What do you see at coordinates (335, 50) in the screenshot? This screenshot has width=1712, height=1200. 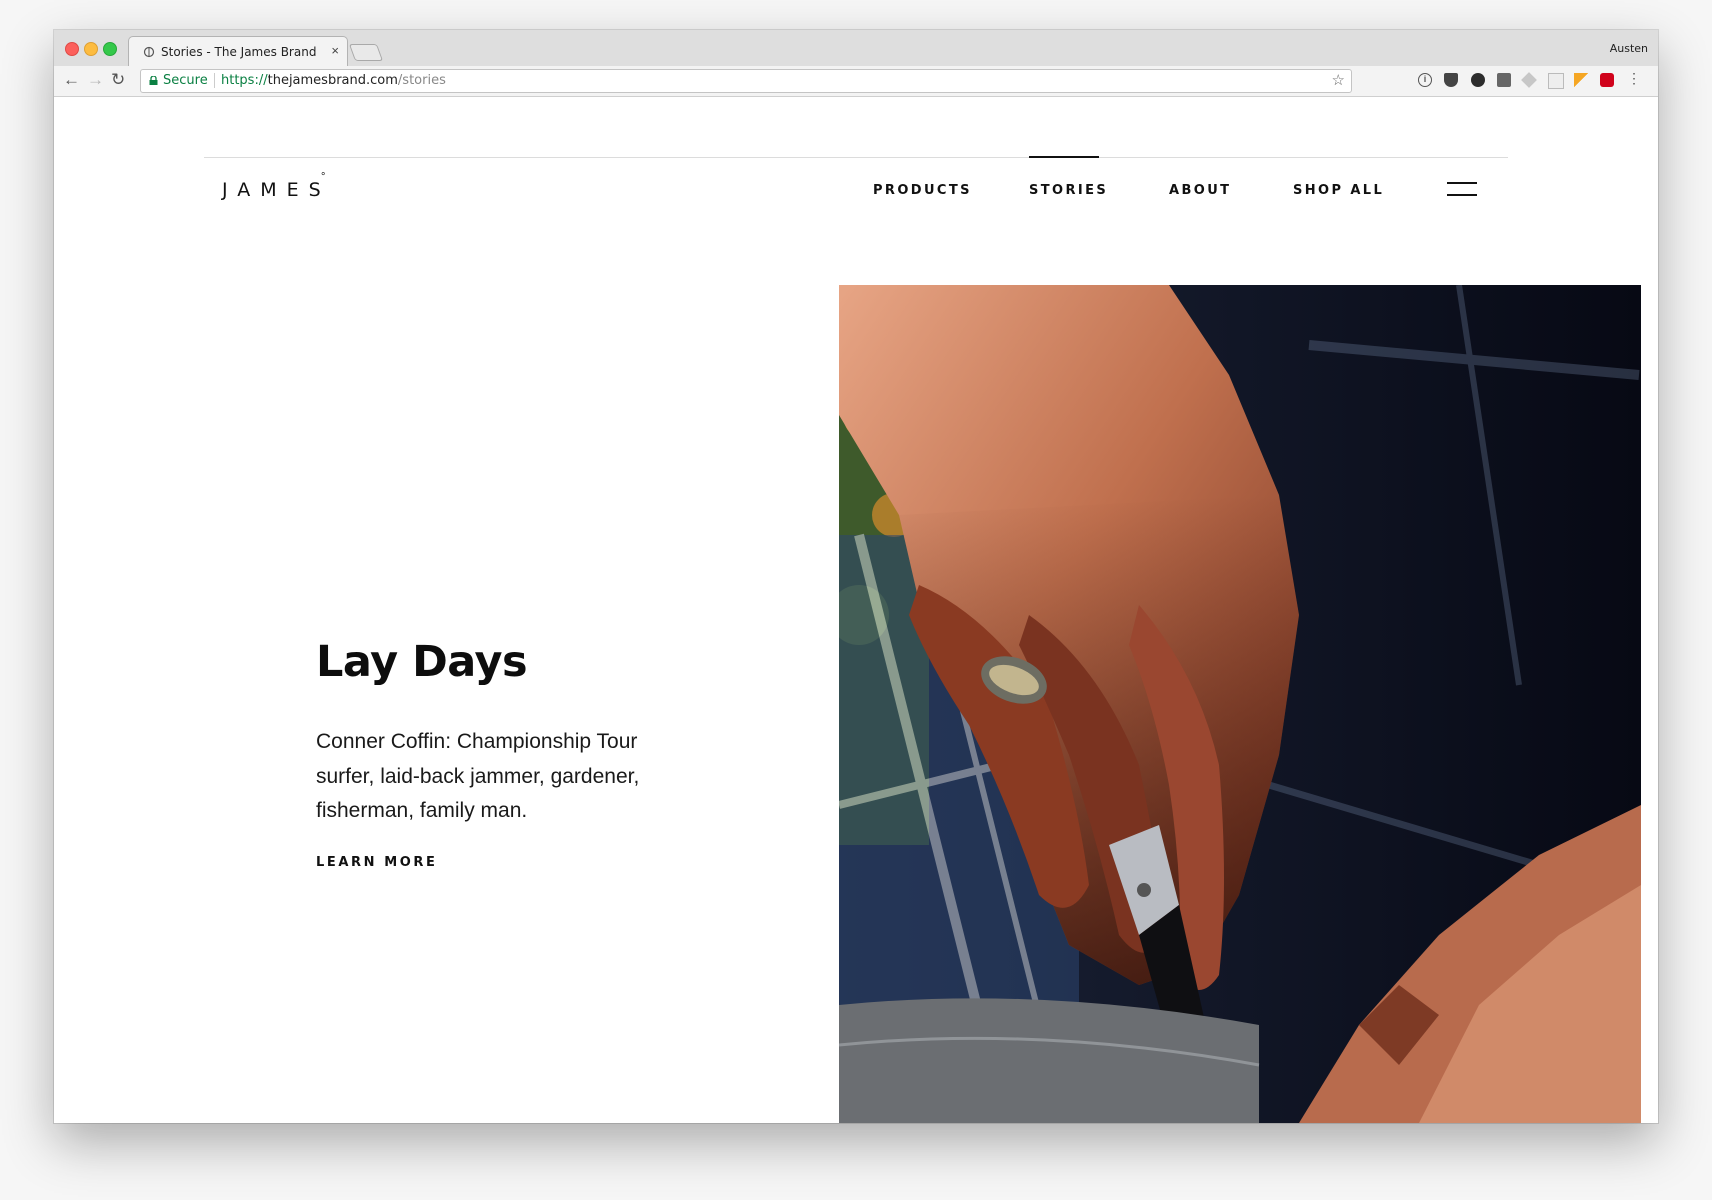 I see `tab-close-icon: ×` at bounding box center [335, 50].